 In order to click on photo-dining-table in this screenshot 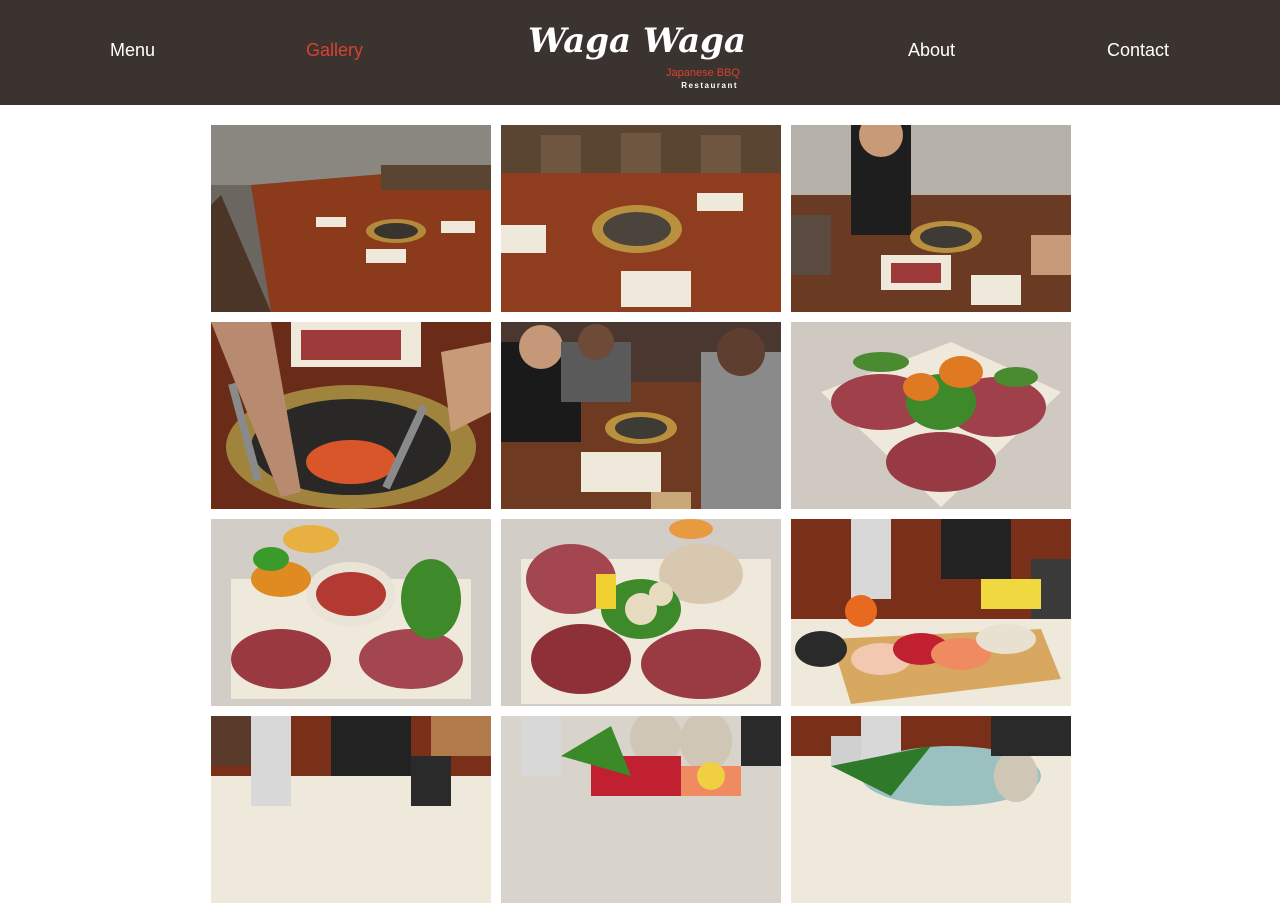, I will do `click(351, 218)`.